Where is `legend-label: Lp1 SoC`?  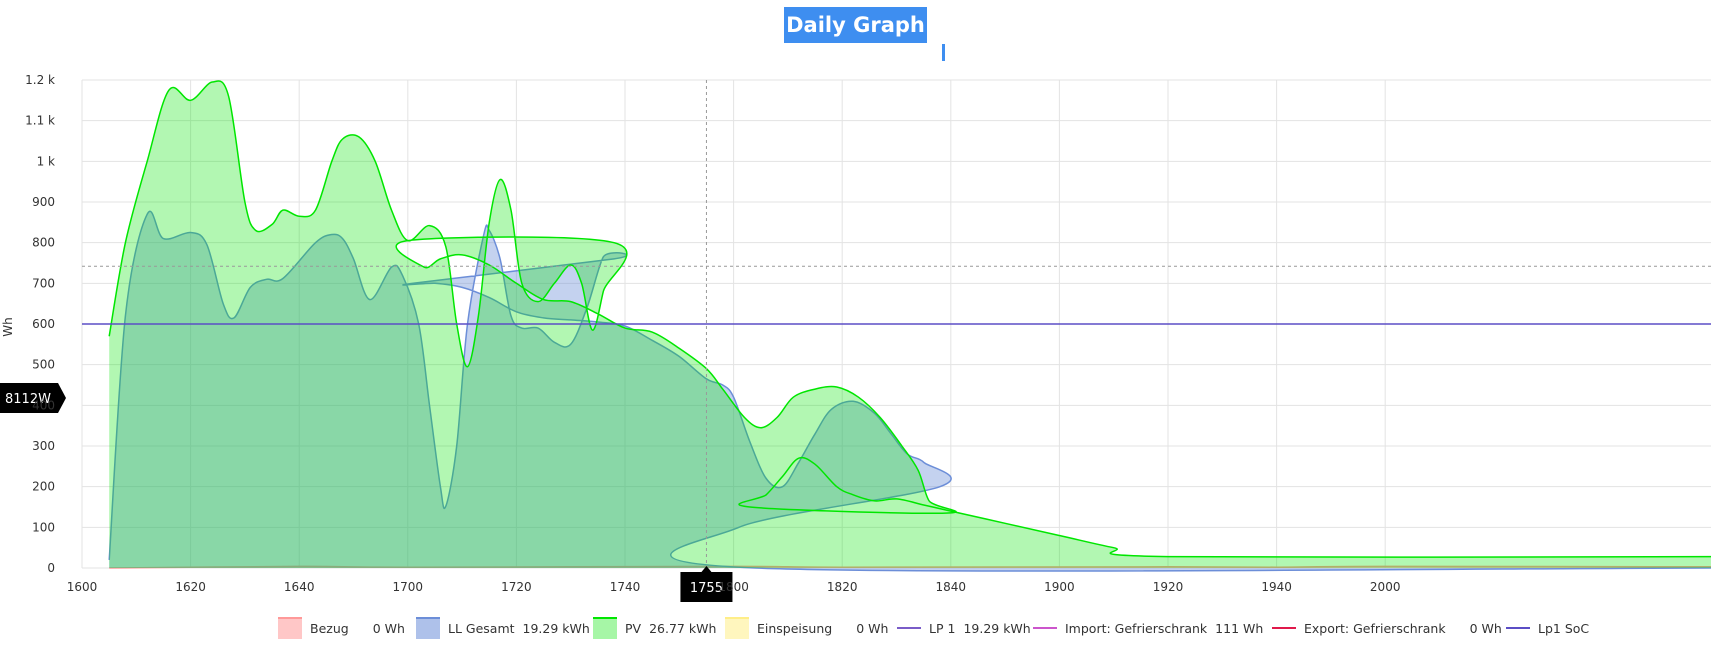
legend-label: Lp1 SoC is located at coordinates (1563, 628).